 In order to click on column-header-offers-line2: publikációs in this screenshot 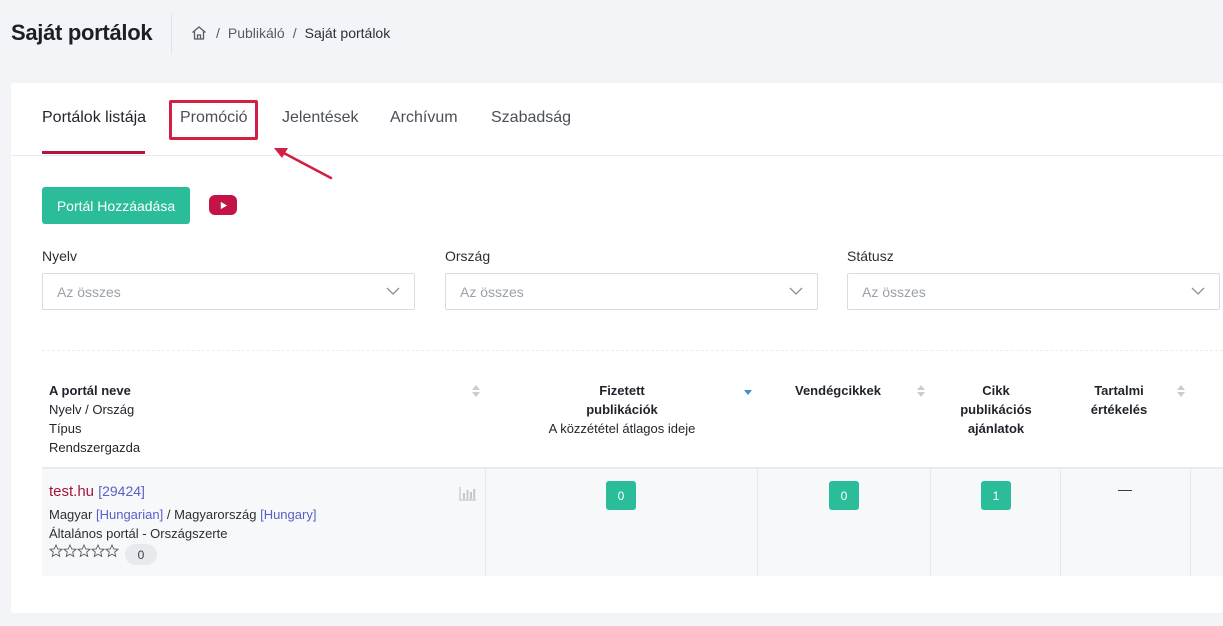, I will do `click(996, 409)`.